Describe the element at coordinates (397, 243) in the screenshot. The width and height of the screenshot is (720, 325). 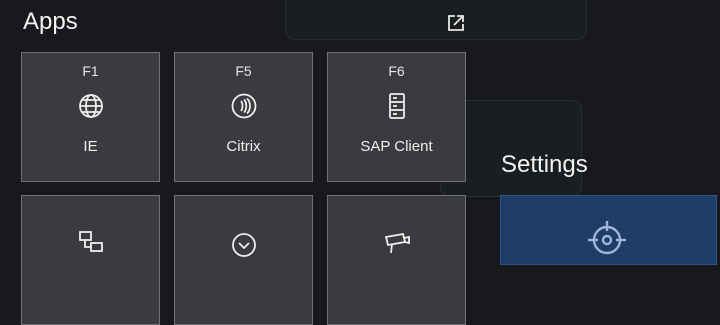
I see `camera-icon` at that location.